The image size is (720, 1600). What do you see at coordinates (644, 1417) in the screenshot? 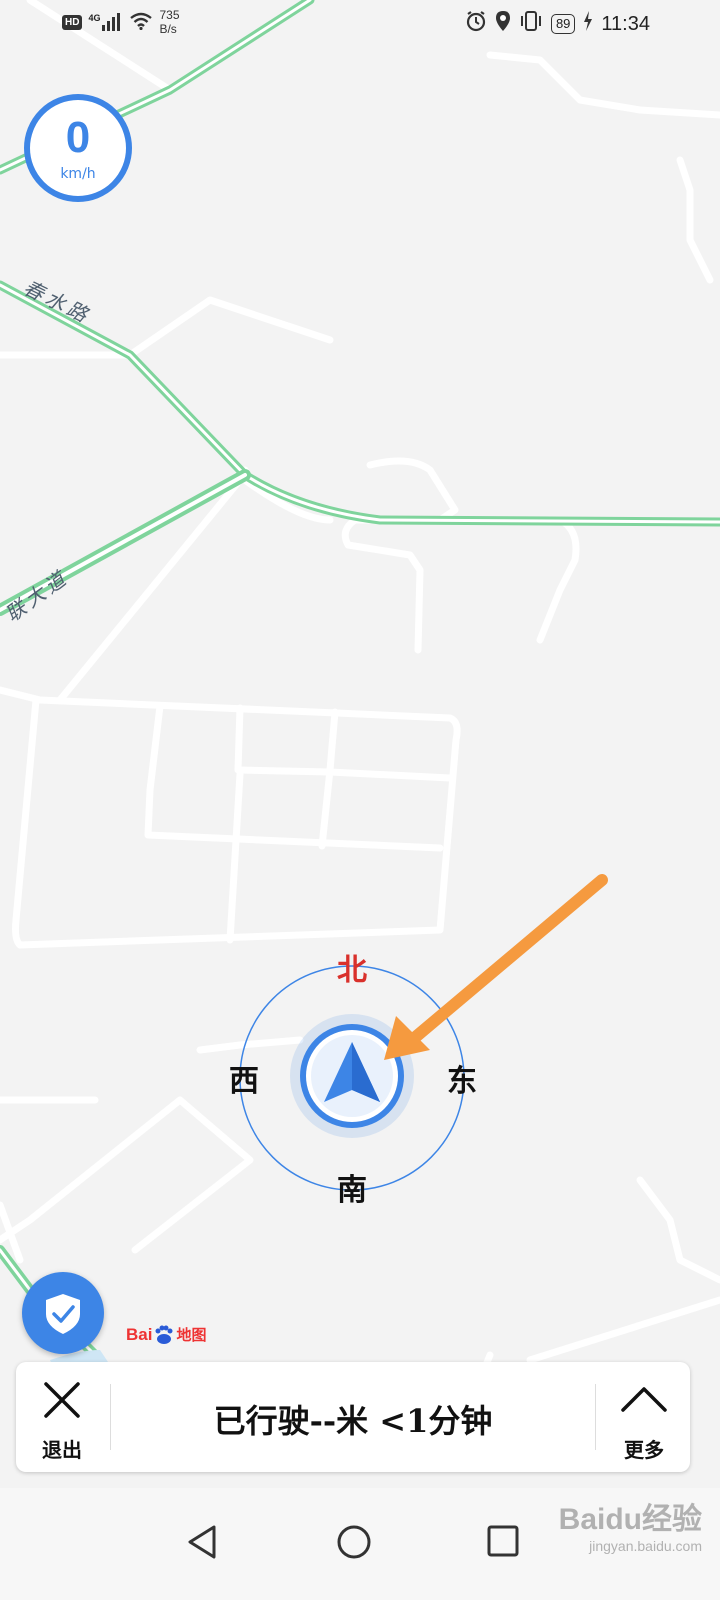
I see `more-button: 更多` at bounding box center [644, 1417].